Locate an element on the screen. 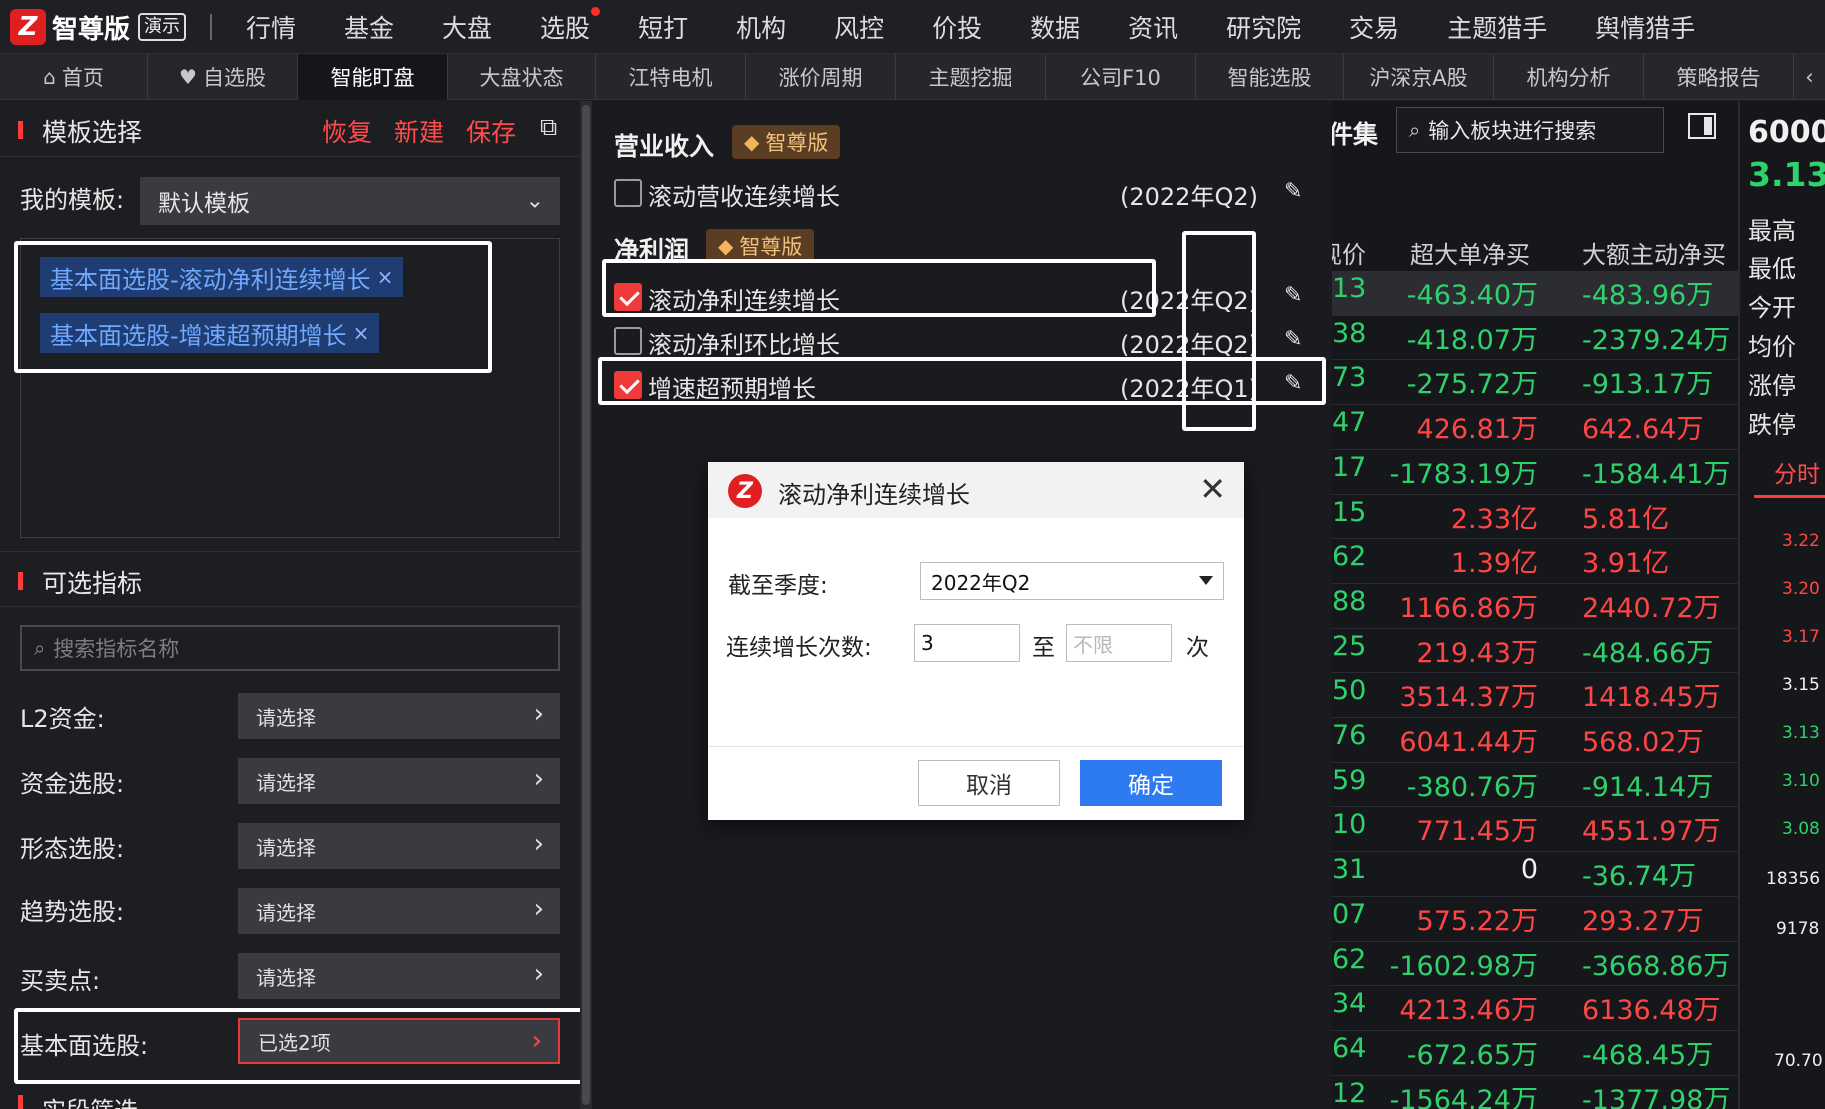 The image size is (1825, 1109). cell-large-active-net: 6136.48万 is located at coordinates (1651, 1007).